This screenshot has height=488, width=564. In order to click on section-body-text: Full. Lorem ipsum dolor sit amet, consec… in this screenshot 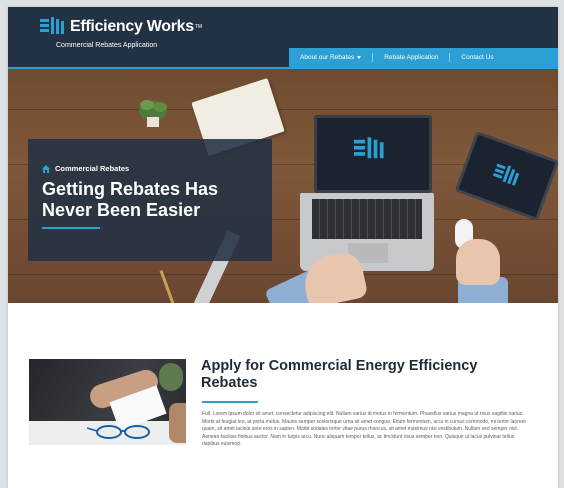, I will do `click(364, 429)`.